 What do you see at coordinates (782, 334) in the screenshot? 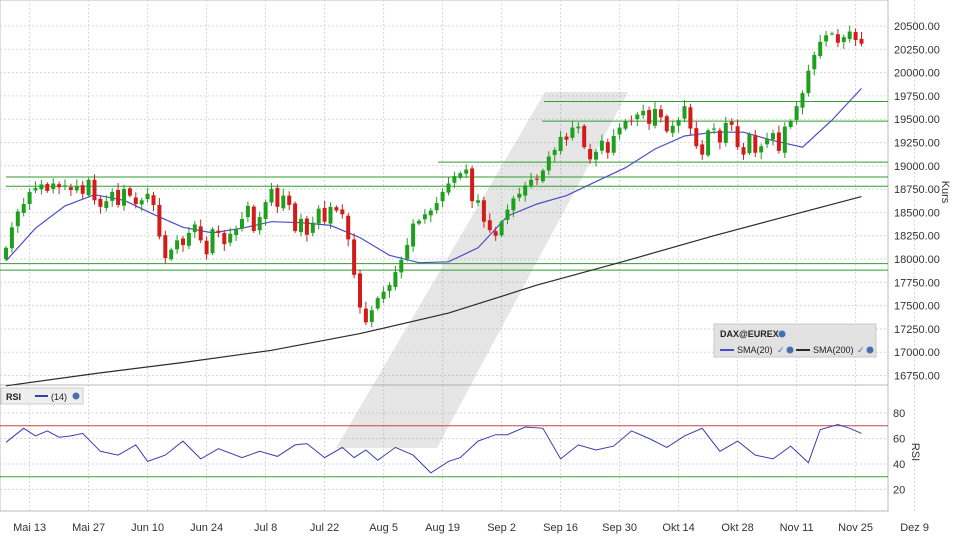
I see `legend-instrument-globe-icon` at bounding box center [782, 334].